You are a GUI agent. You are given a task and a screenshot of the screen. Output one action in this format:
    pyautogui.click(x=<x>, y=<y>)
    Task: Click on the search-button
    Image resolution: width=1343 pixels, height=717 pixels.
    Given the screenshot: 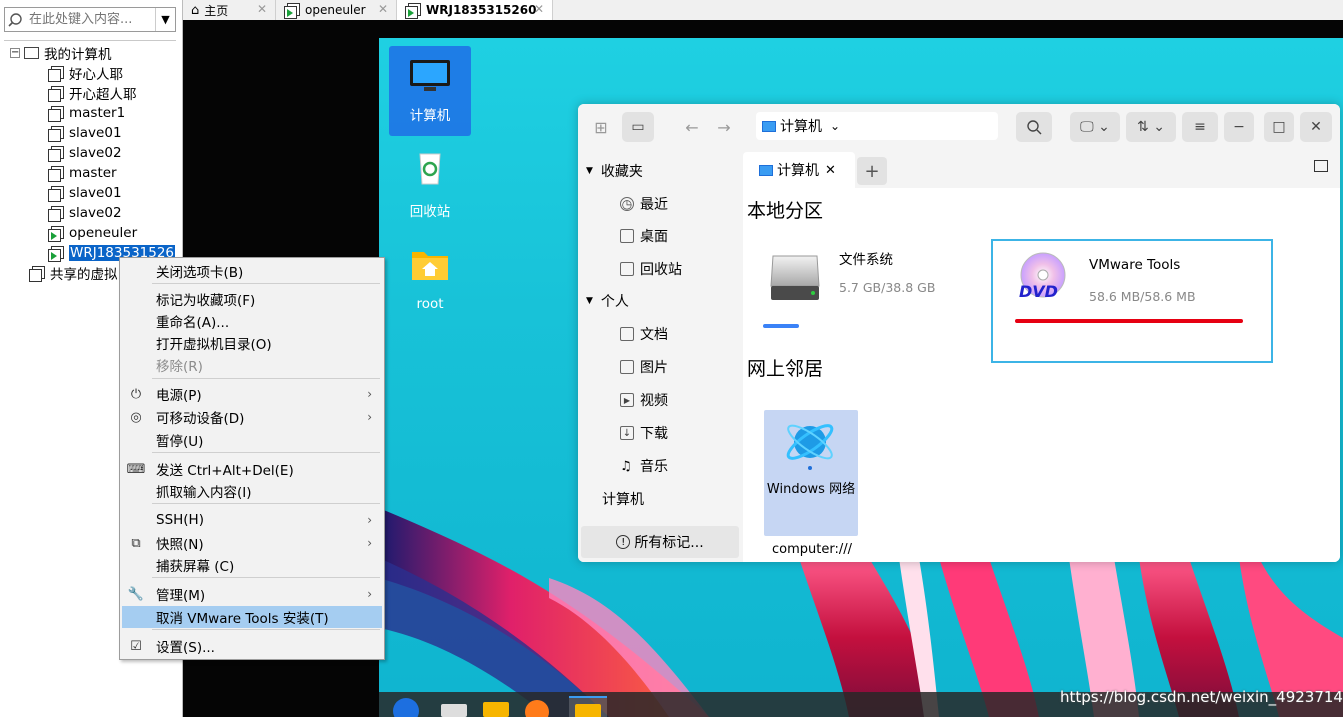 What is the action you would take?
    pyautogui.click(x=1034, y=127)
    